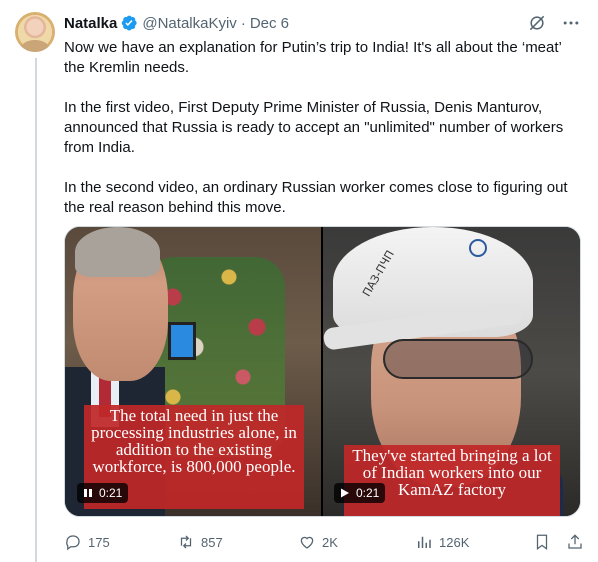 The image size is (598, 562). I want to click on repost-button: 857, so click(200, 542).